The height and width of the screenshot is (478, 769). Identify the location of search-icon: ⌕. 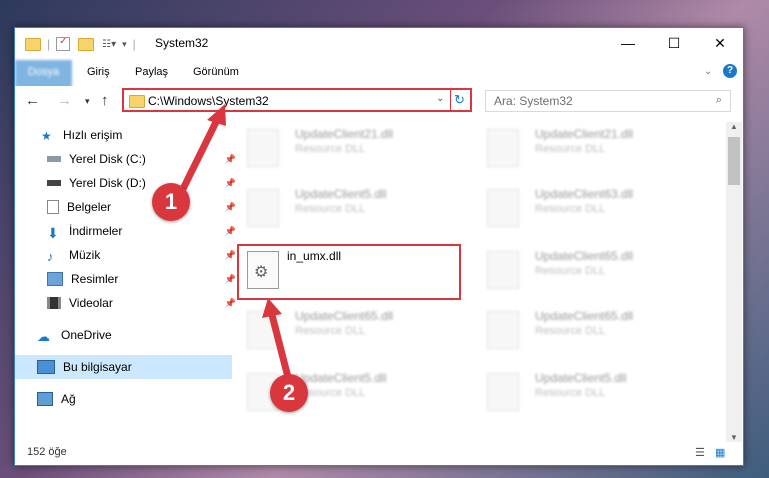
(719, 100).